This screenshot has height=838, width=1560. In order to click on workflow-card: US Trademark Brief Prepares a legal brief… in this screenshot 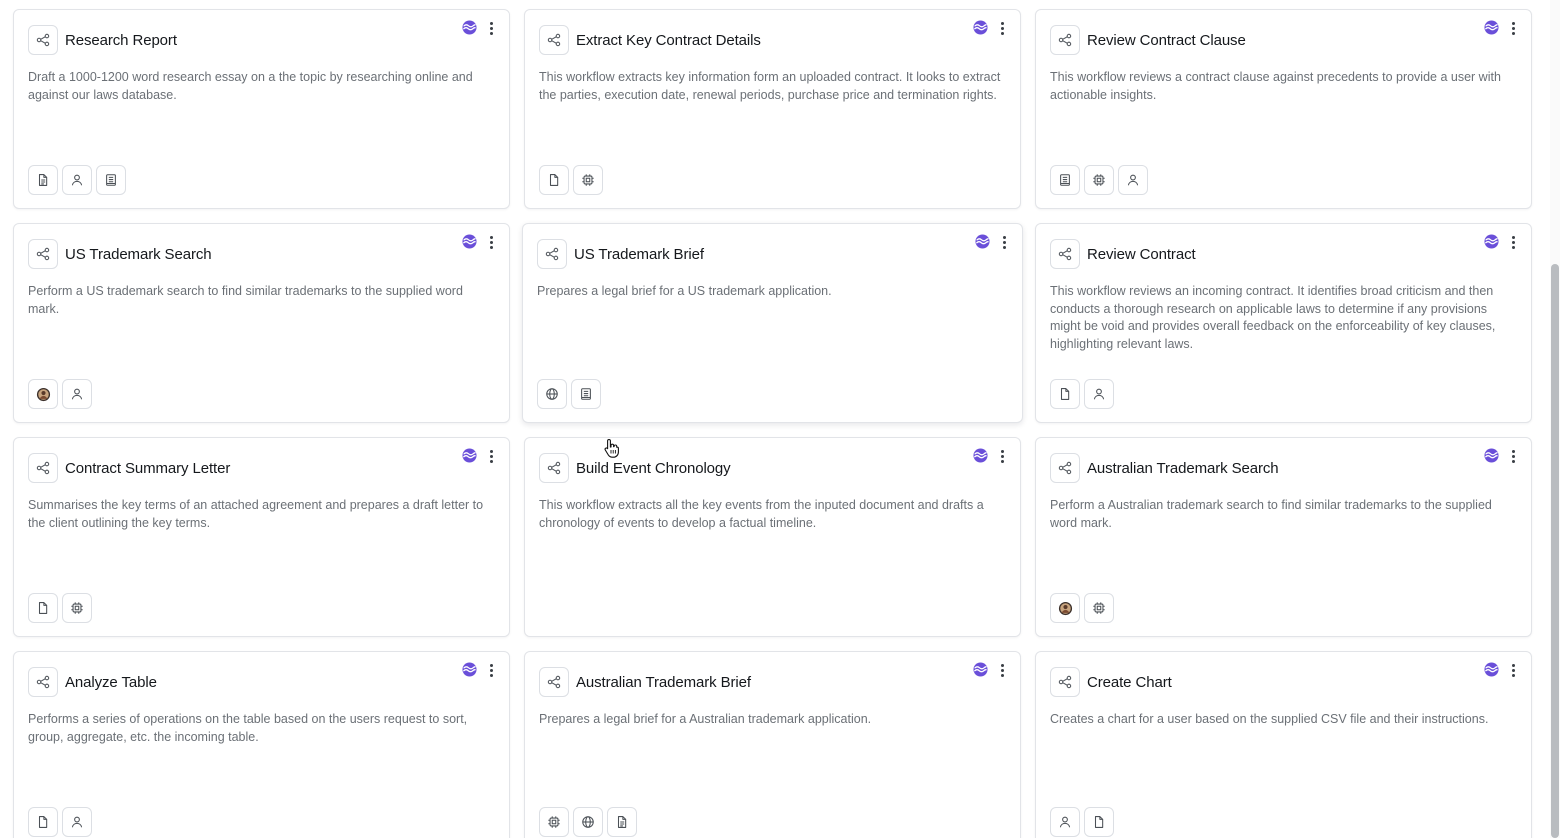, I will do `click(772, 323)`.